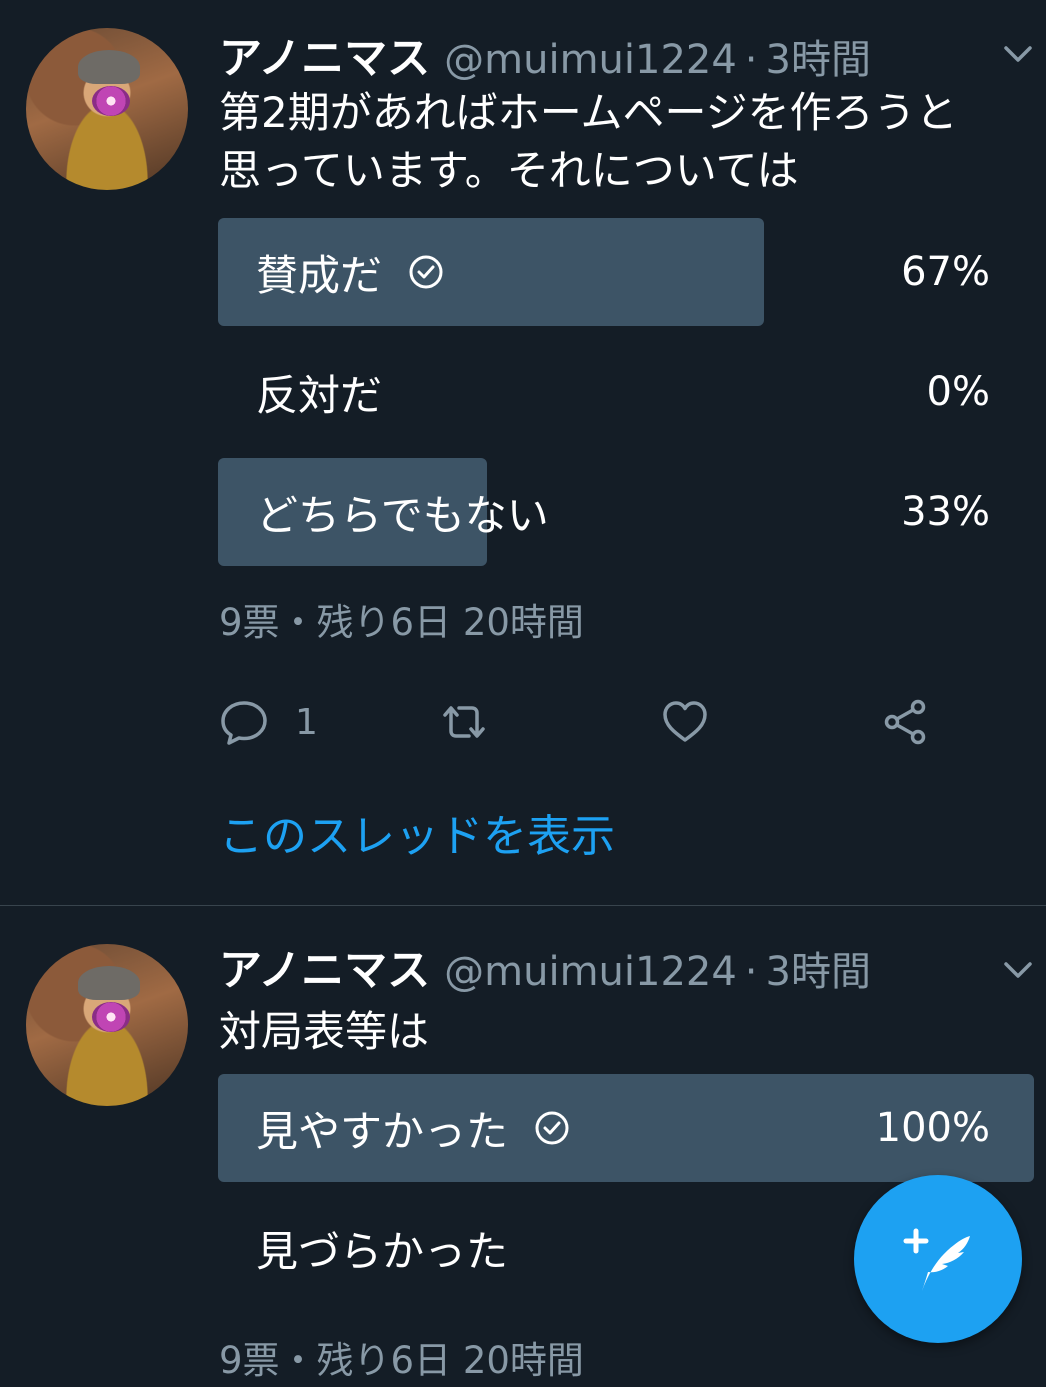  I want to click on poll-option: どちらでもない 33%, so click(626, 512).